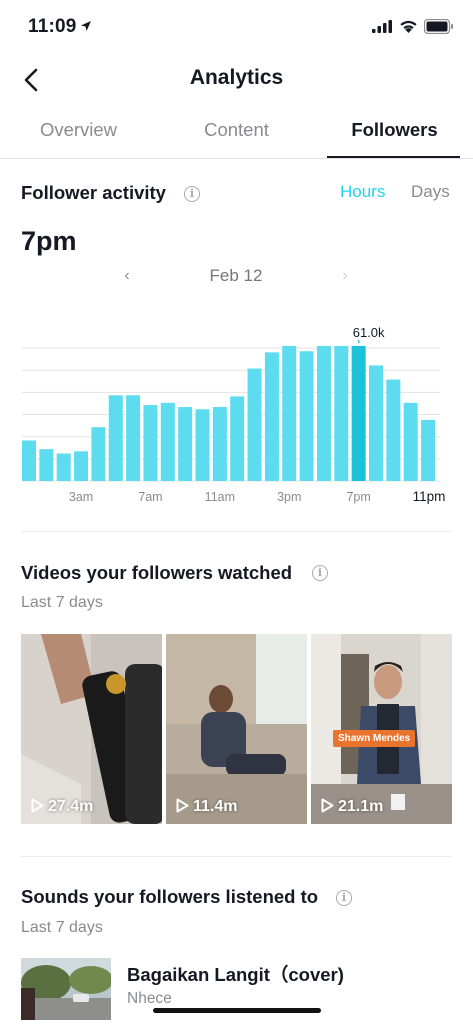  What do you see at coordinates (86, 26) in the screenshot?
I see `location-arrow-icon` at bounding box center [86, 26].